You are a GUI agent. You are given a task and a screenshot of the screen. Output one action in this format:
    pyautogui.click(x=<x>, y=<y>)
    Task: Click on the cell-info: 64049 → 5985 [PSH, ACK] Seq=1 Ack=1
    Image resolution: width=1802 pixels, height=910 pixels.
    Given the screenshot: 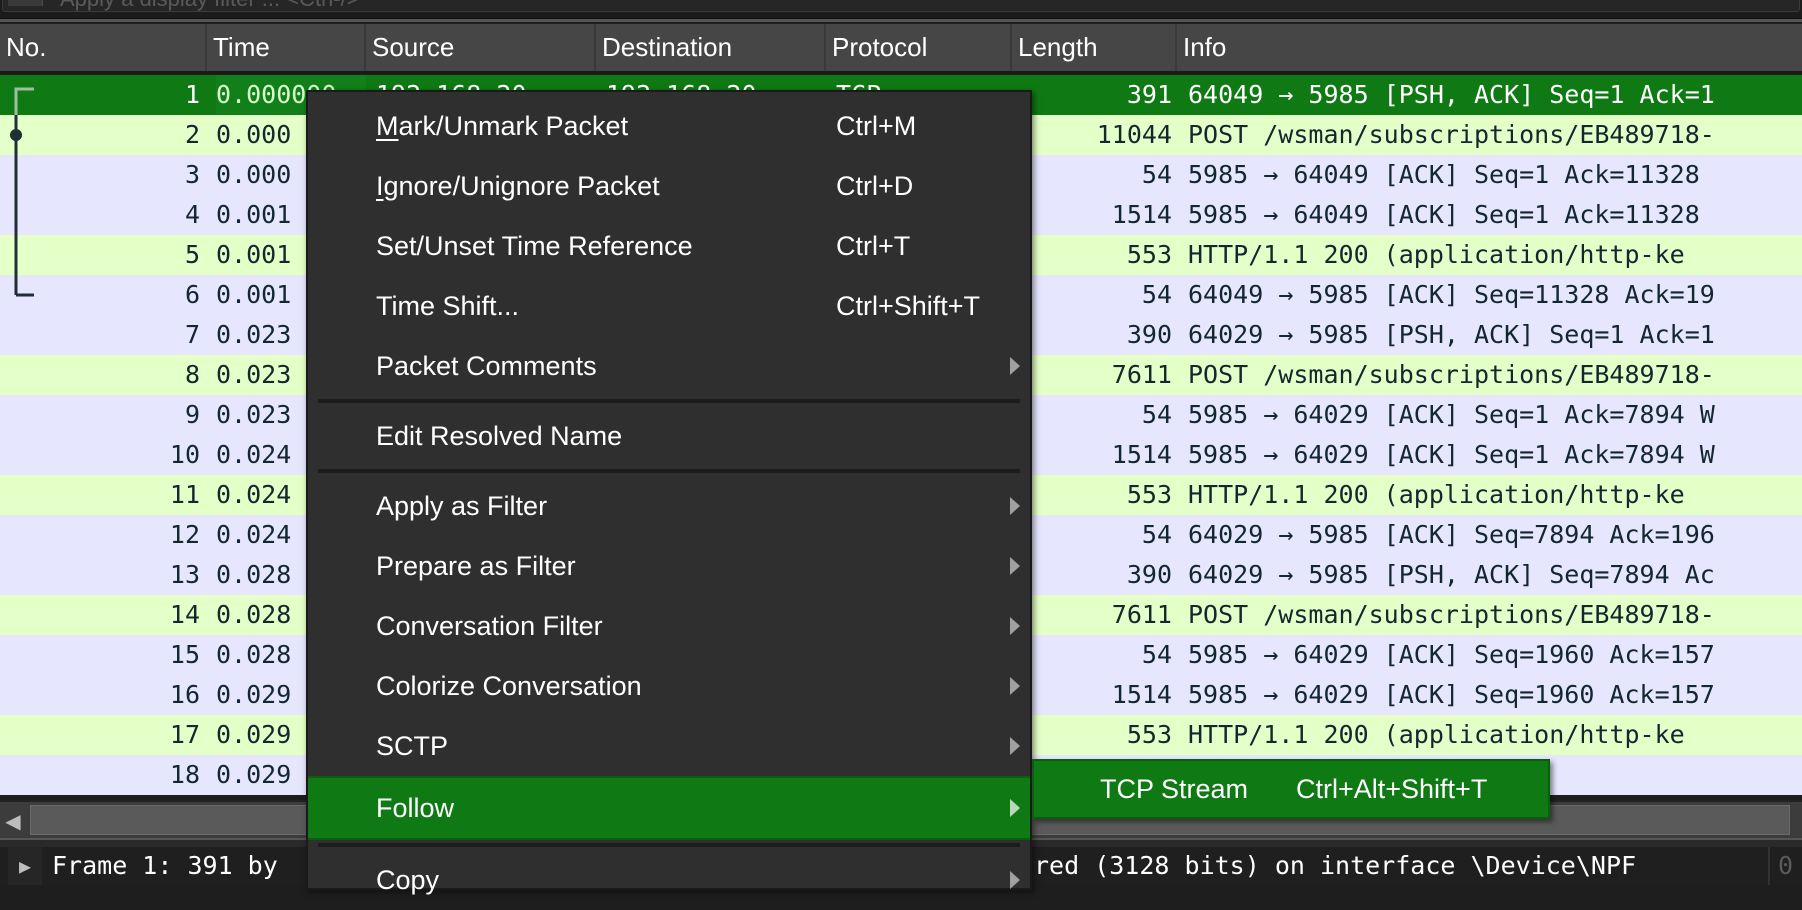 What is the action you would take?
    pyautogui.click(x=1451, y=94)
    